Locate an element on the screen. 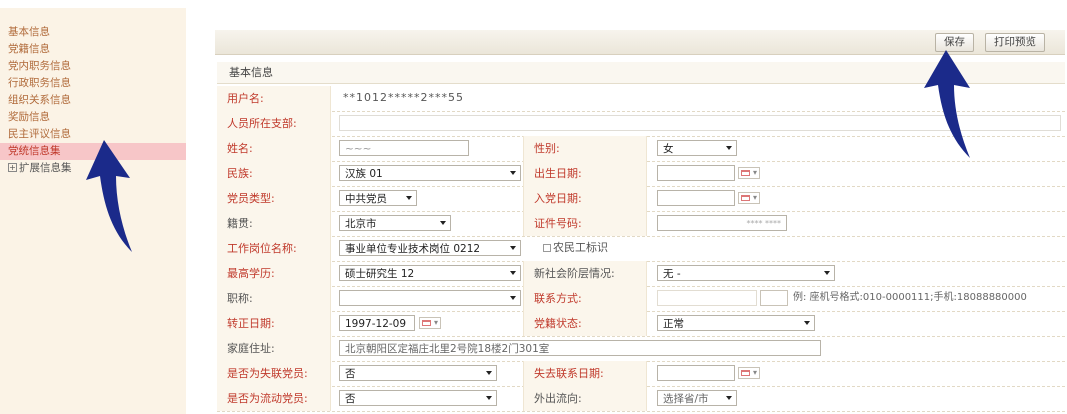 Image resolution: width=1067 pixels, height=414 pixels. lost-date-label: 失去联系日期: is located at coordinates (585, 373).